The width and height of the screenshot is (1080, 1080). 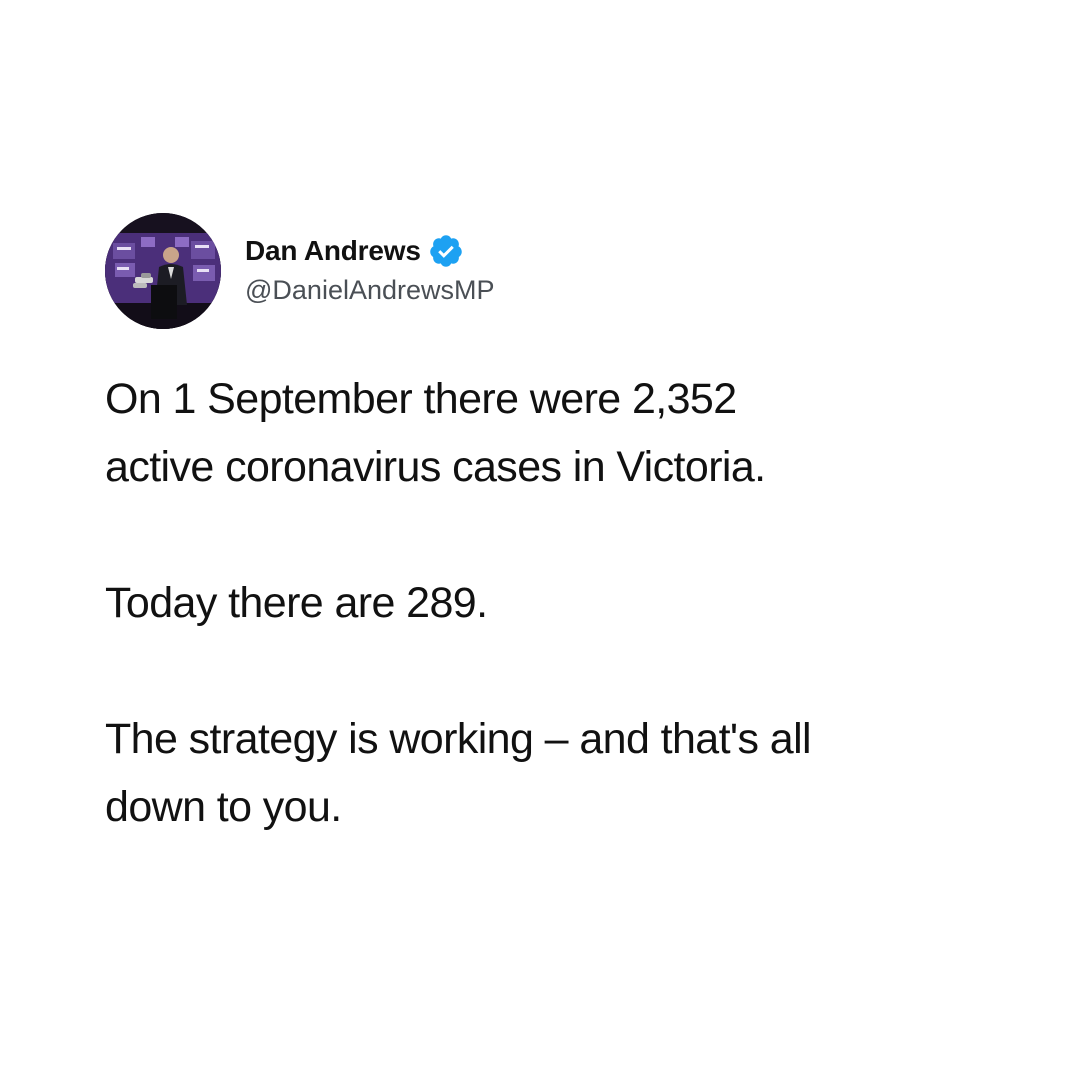 I want to click on tweet-line: The strategy is working – and that's all, so click(x=458, y=739).